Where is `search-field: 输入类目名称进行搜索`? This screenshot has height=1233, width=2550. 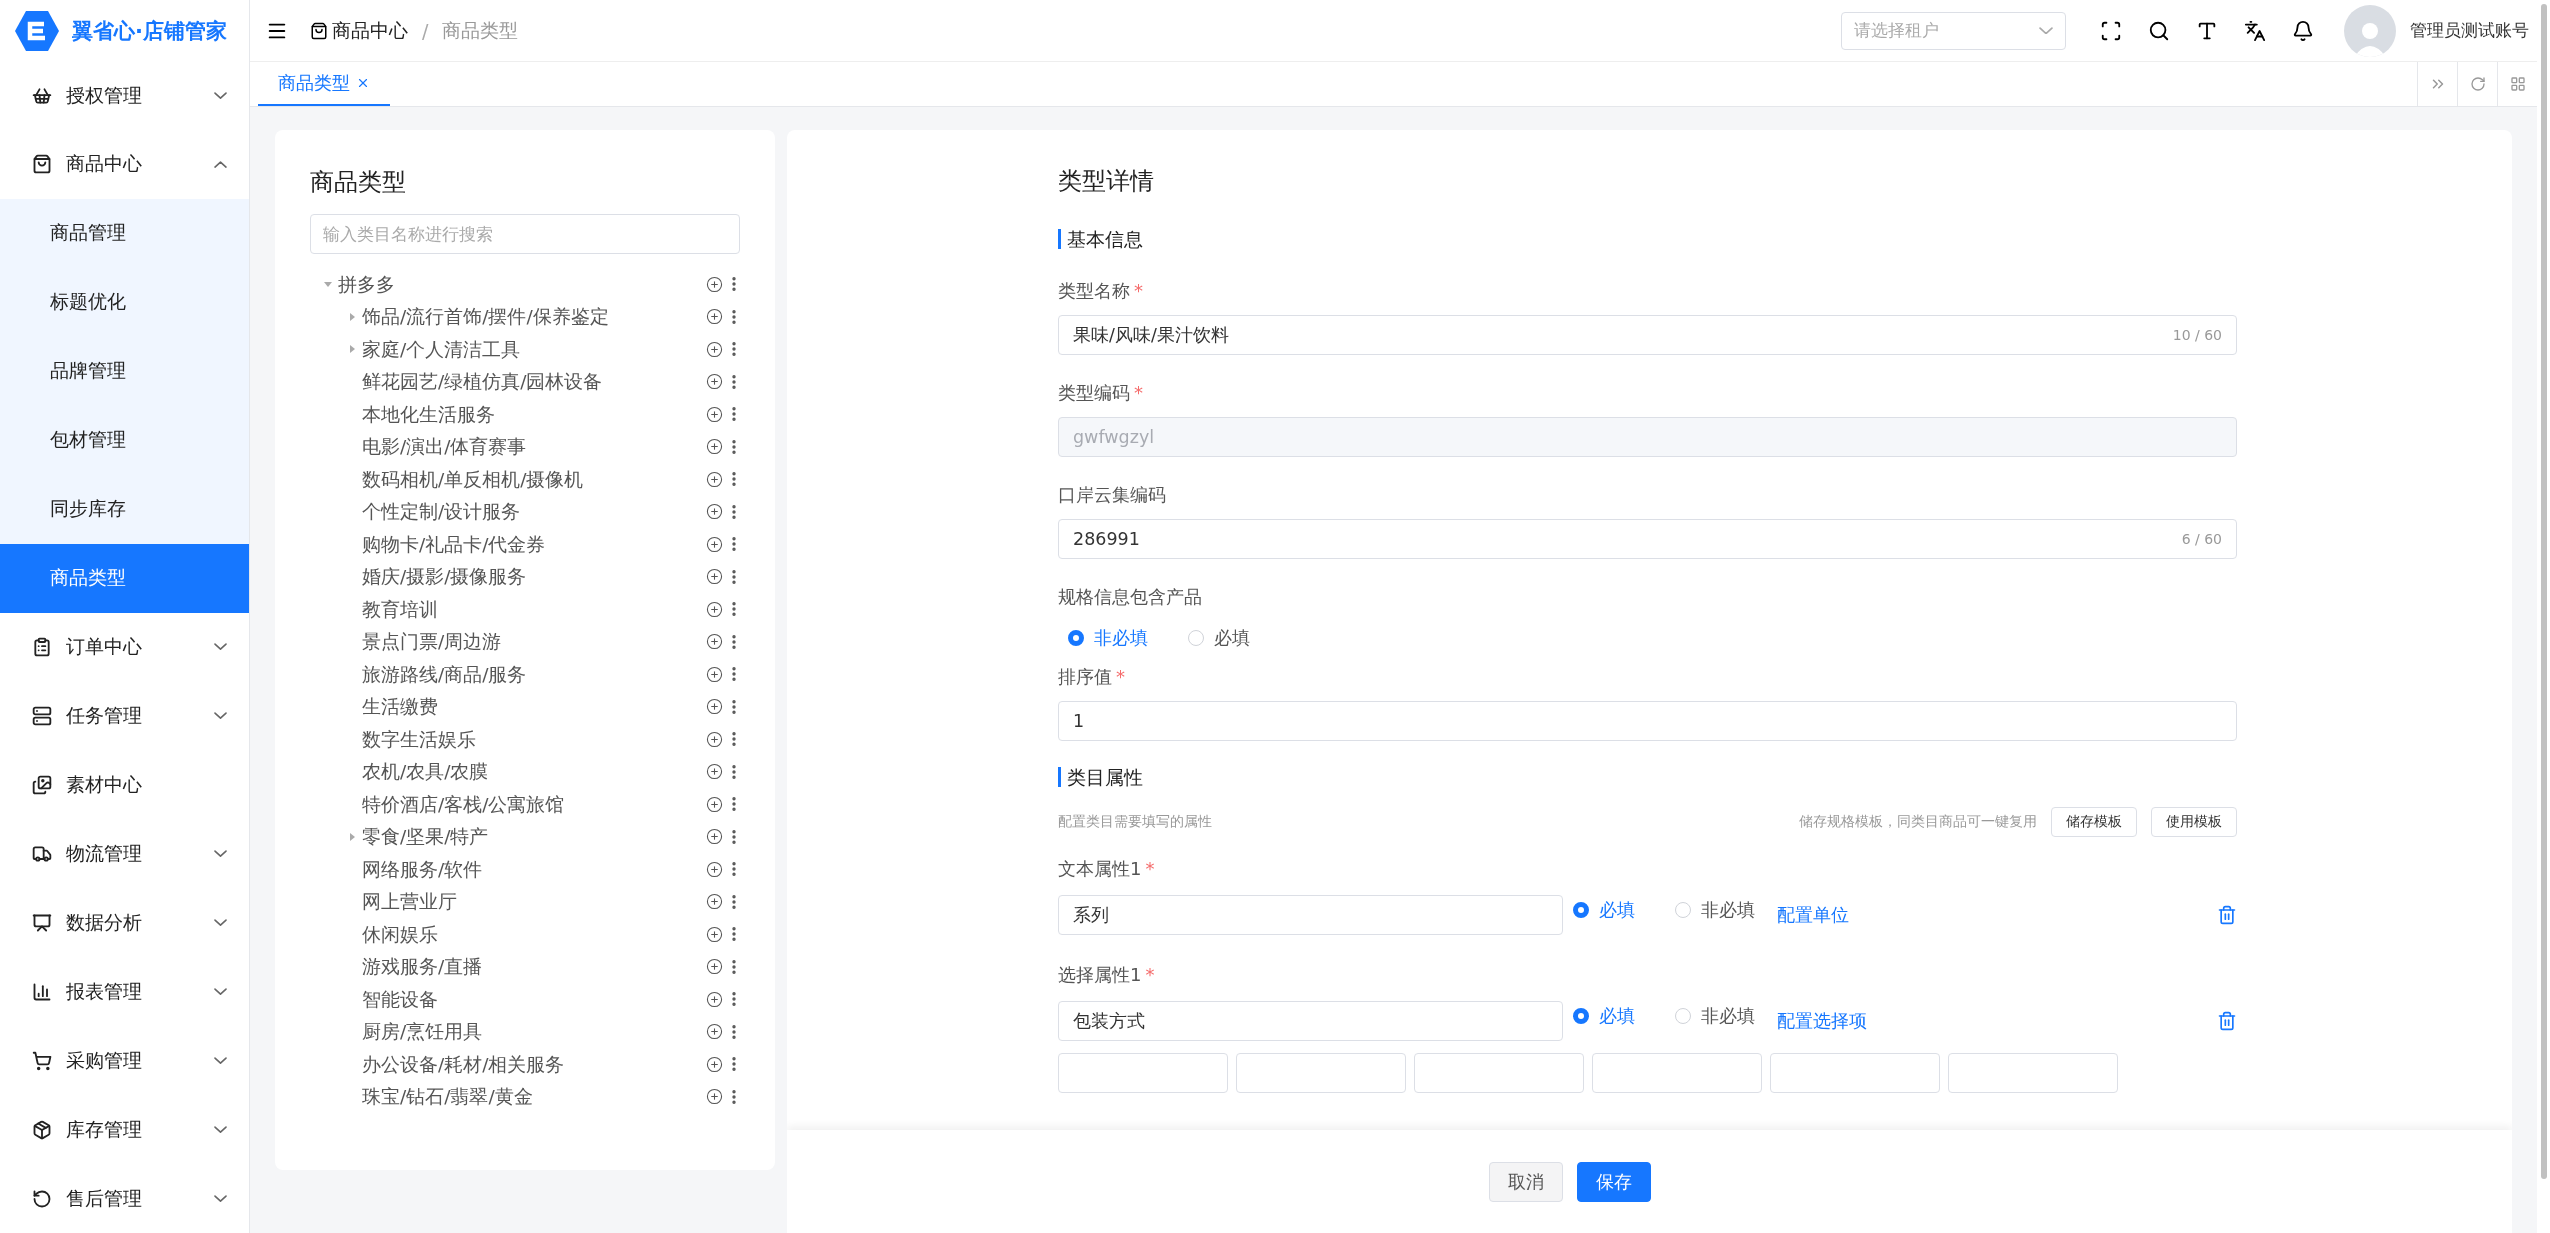 search-field: 输入类目名称进行搜索 is located at coordinates (525, 234).